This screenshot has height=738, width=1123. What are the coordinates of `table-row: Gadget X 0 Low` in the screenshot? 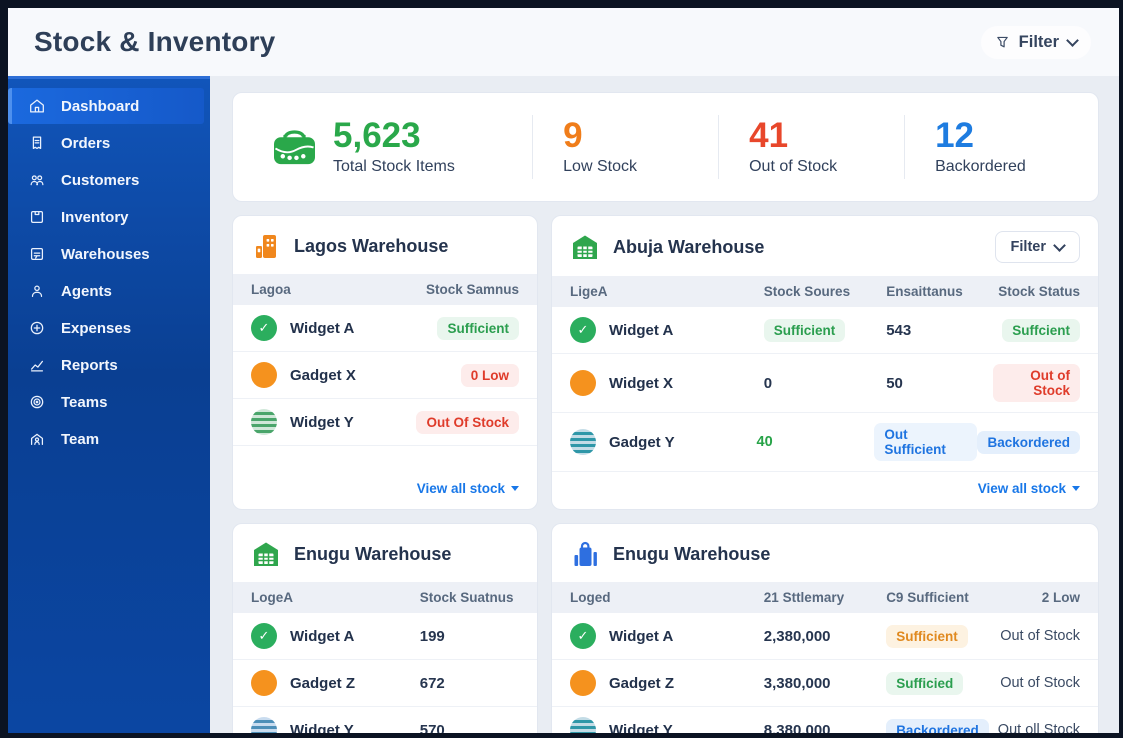 It's located at (385, 375).